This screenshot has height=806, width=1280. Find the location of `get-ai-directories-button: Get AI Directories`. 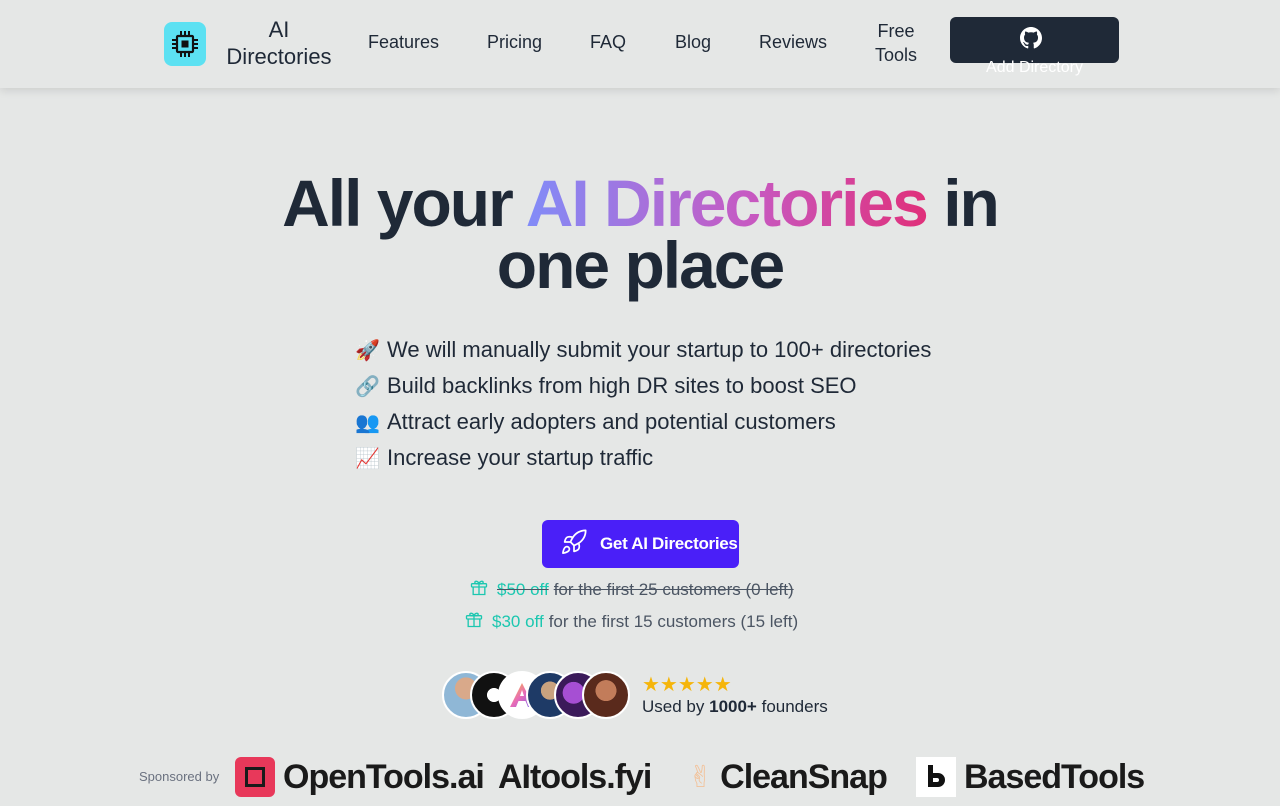

get-ai-directories-button: Get AI Directories is located at coordinates (640, 544).